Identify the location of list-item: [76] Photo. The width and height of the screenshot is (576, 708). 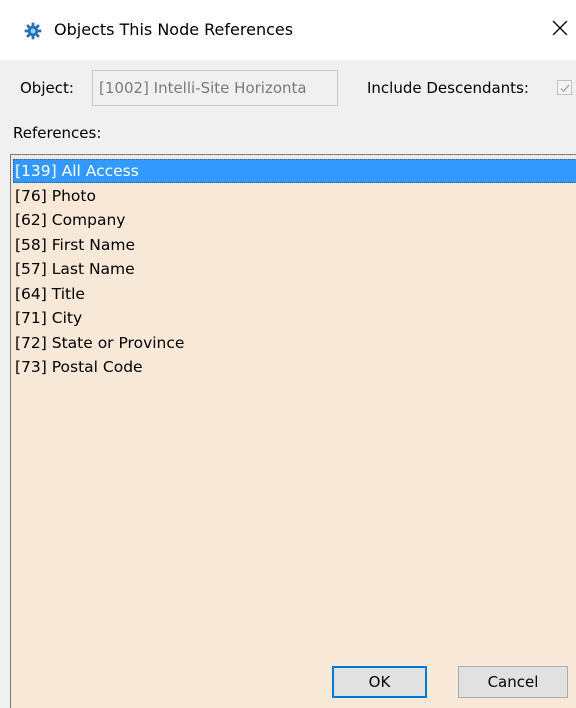
(294, 196).